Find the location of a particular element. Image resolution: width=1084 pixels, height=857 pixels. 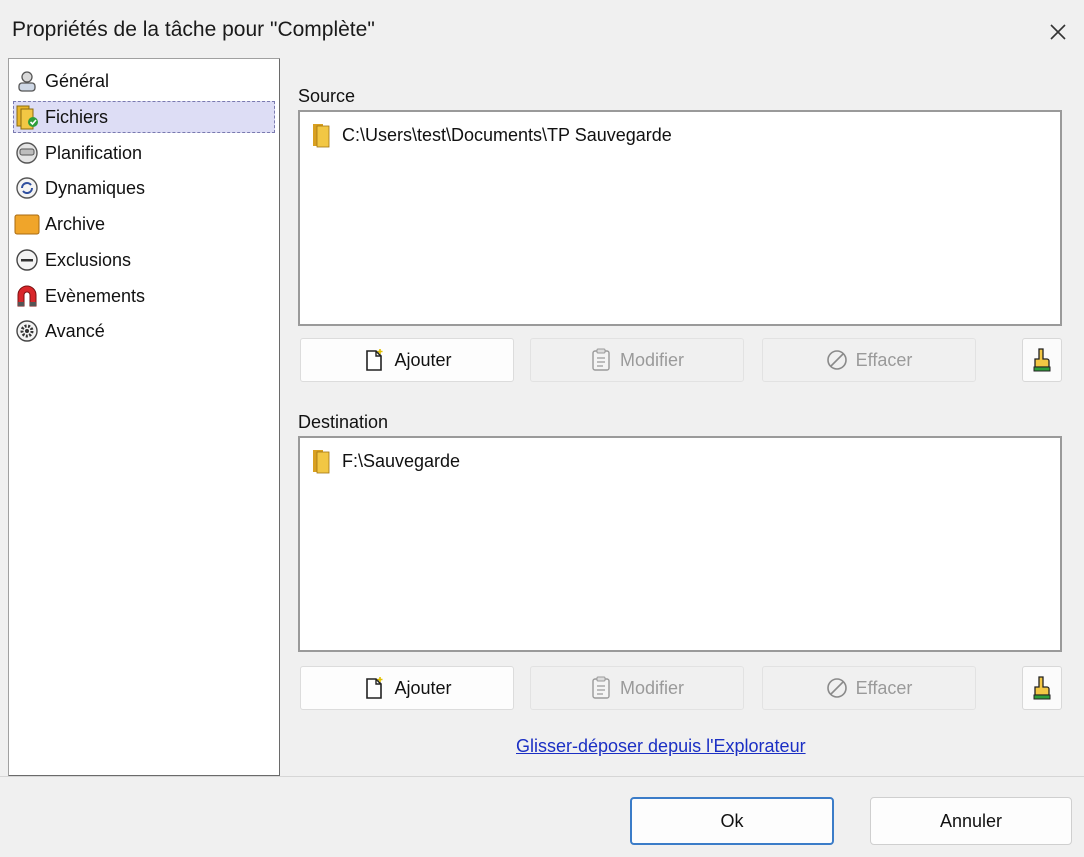

nav-item-label: Archive is located at coordinates (75, 223).